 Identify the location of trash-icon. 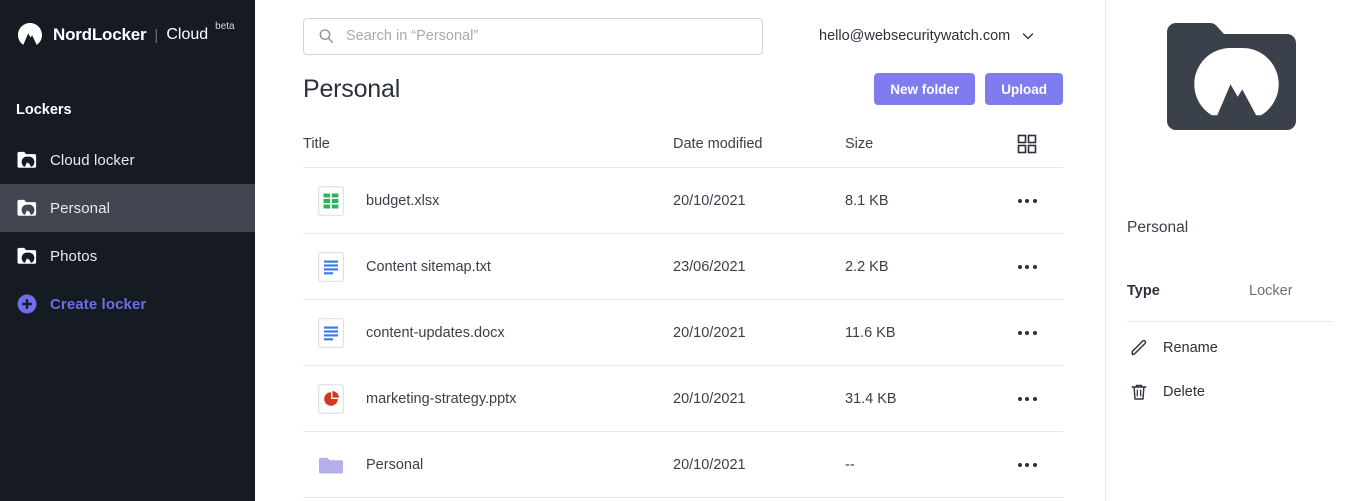
(1139, 392).